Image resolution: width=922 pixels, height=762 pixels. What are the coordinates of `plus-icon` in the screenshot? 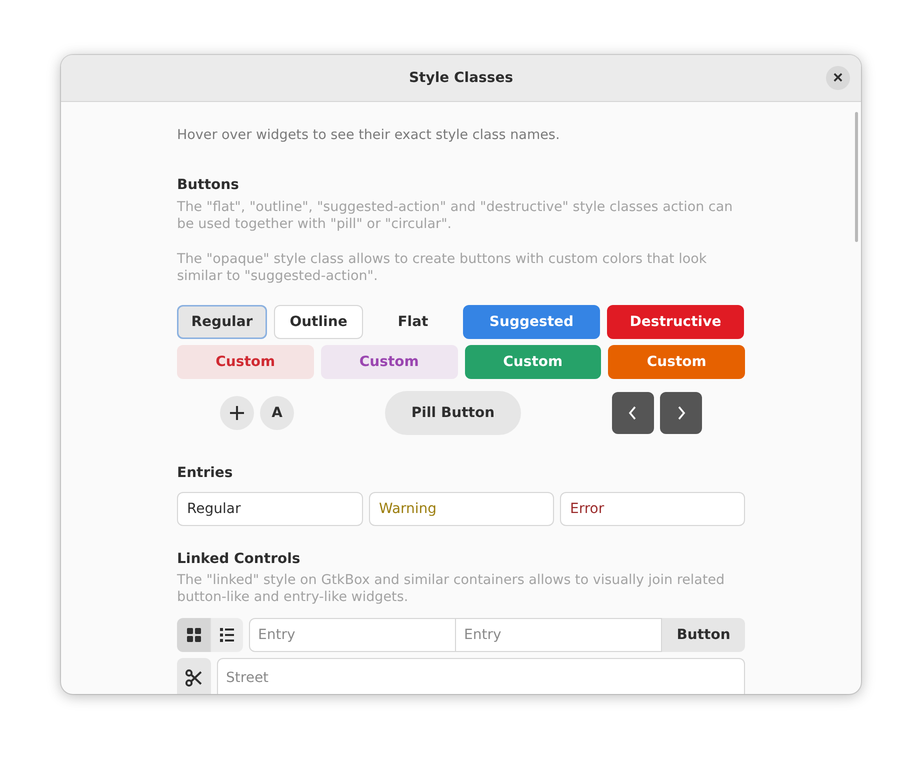 It's located at (237, 413).